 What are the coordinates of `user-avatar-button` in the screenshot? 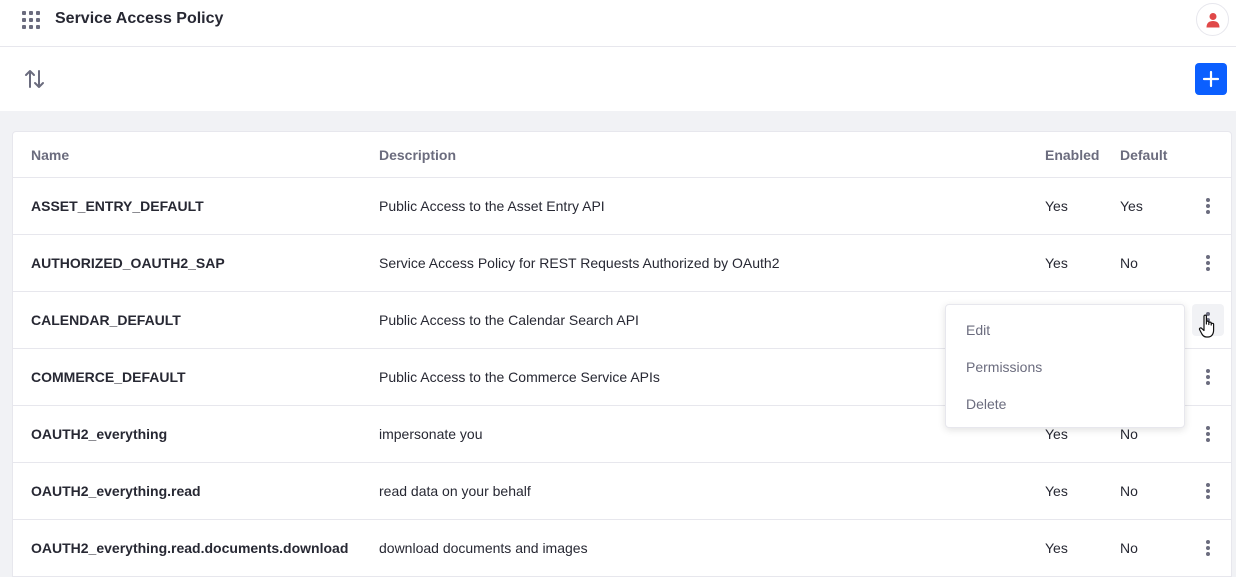 It's located at (1212, 19).